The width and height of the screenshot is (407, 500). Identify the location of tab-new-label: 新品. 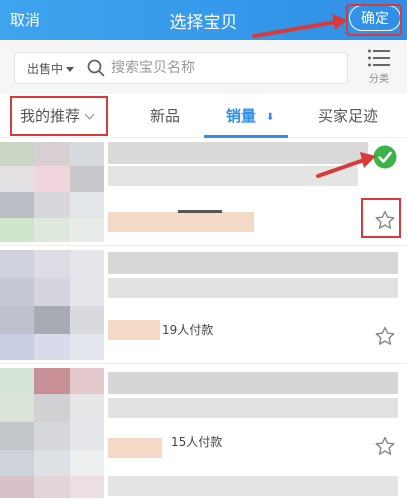
(165, 116).